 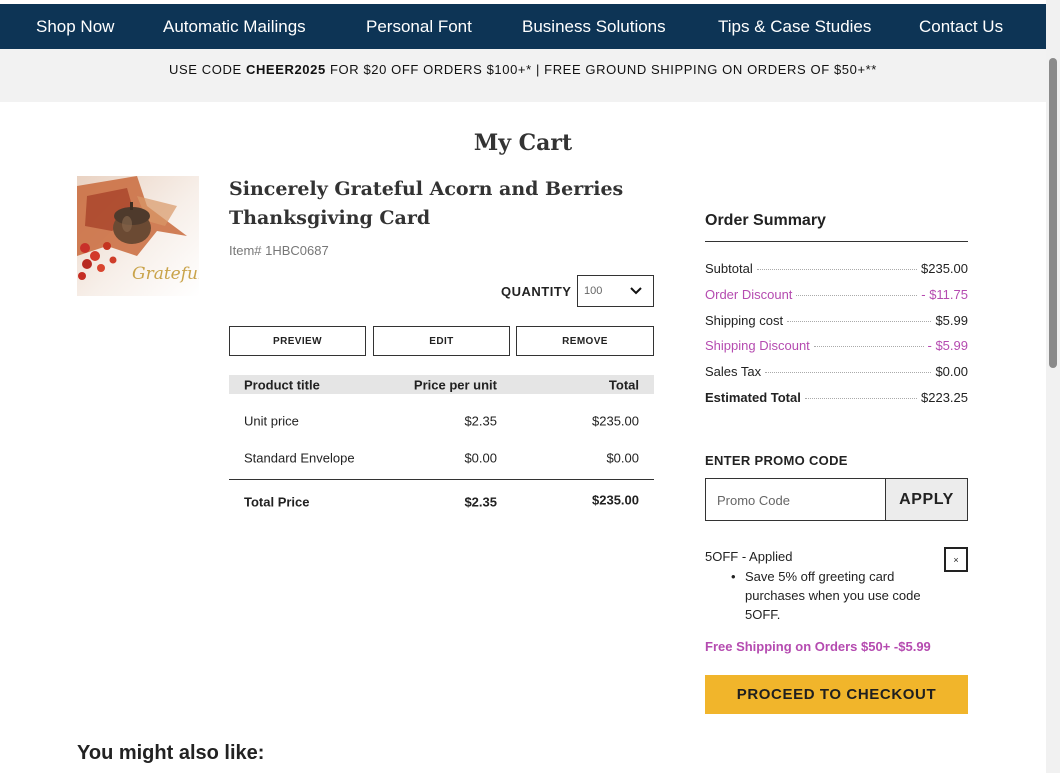 I want to click on summary-value: $5.99, so click(x=951, y=320).